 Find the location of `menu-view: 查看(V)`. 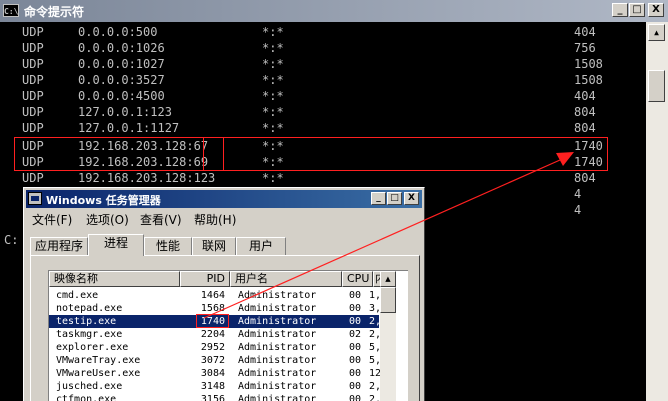

menu-view: 查看(V) is located at coordinates (161, 219).